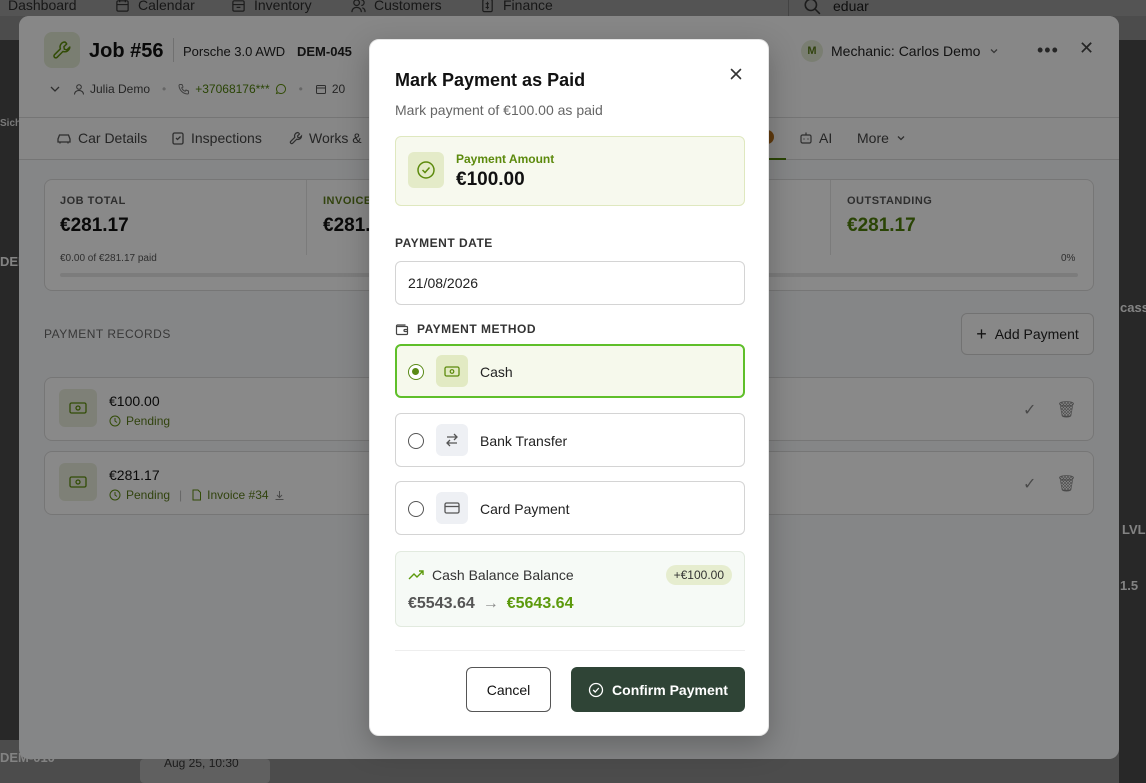  I want to click on arrow-right-icon: →, so click(490, 603).